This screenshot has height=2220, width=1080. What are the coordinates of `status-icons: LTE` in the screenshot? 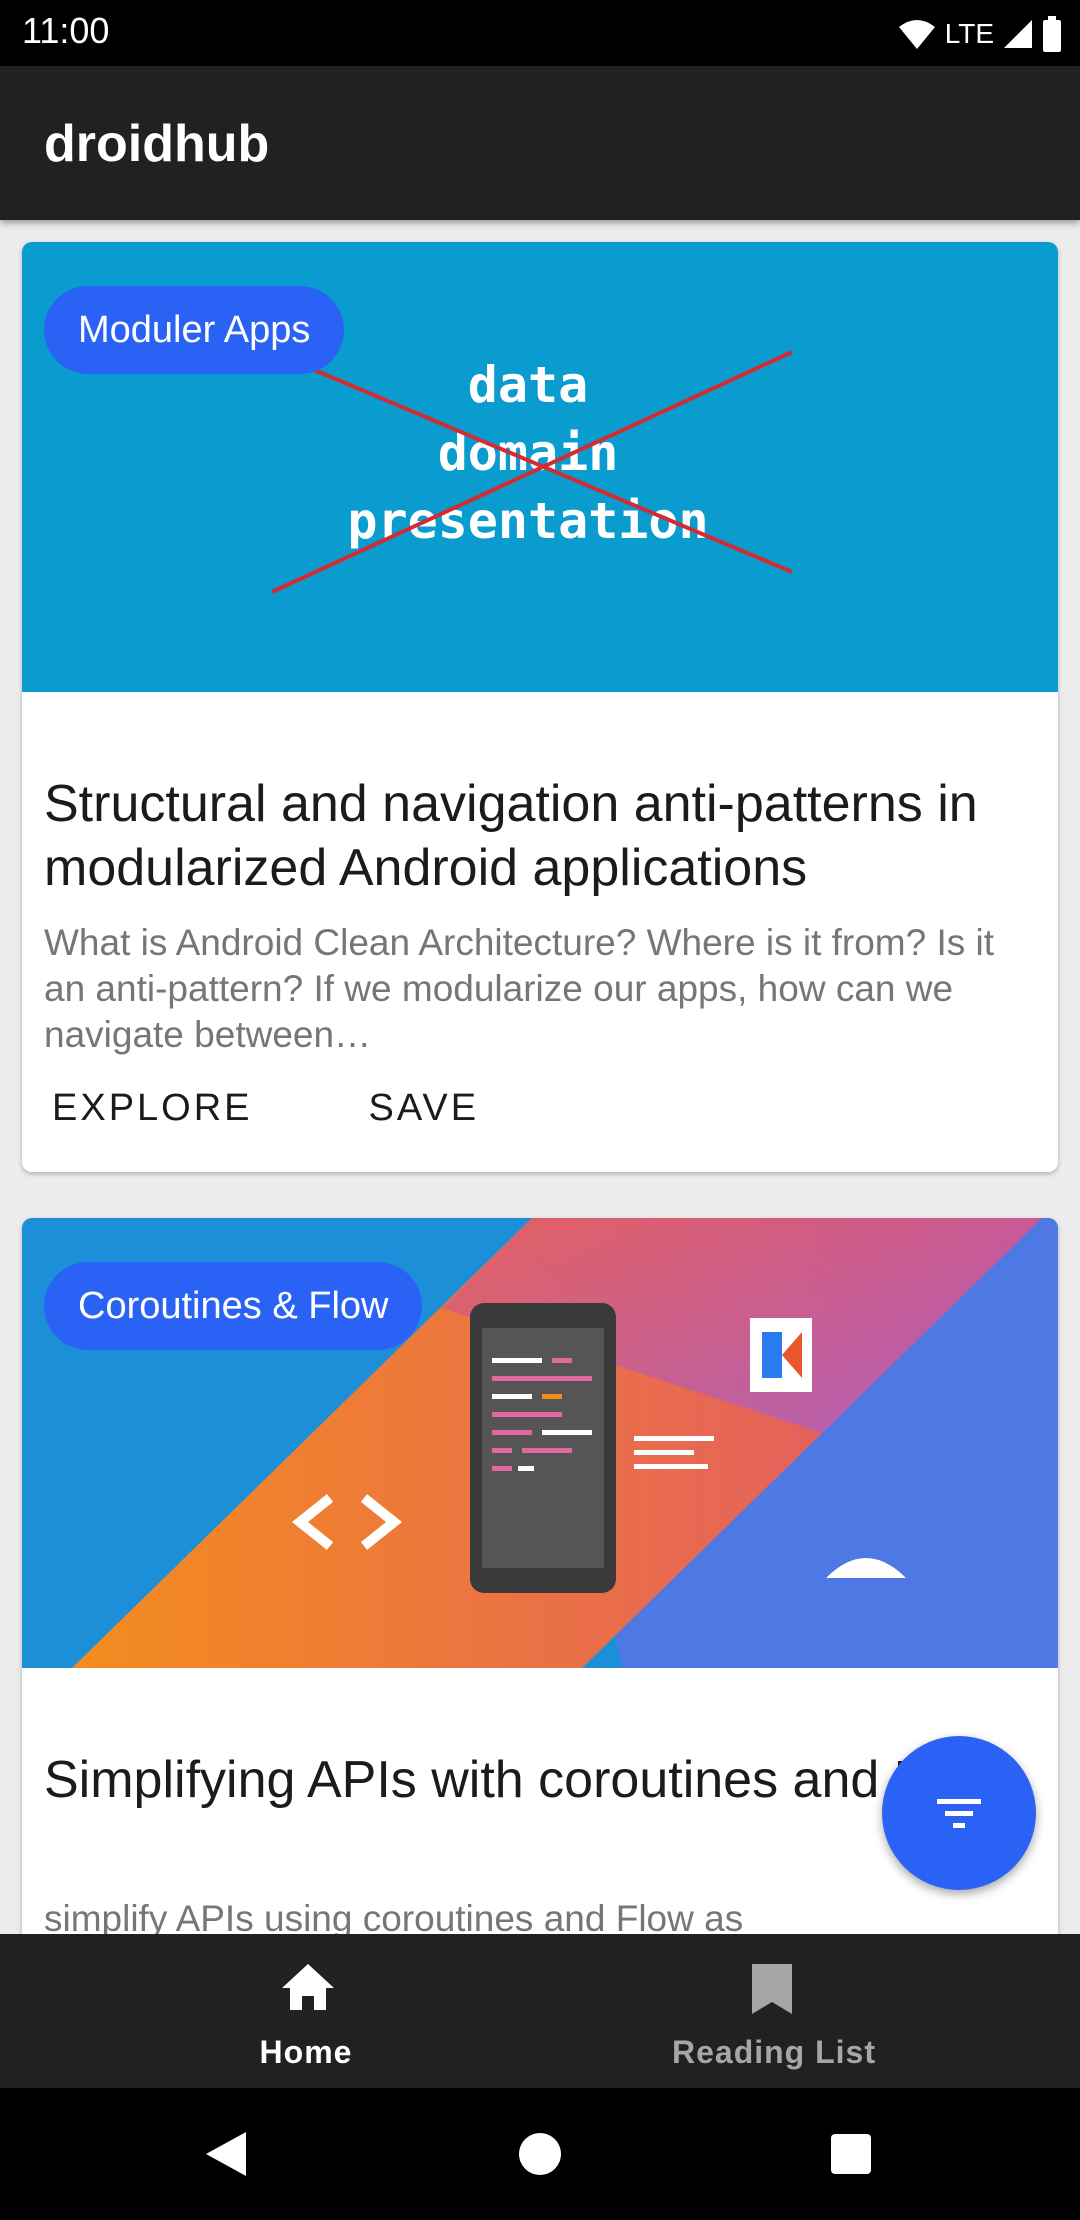 It's located at (979, 34).